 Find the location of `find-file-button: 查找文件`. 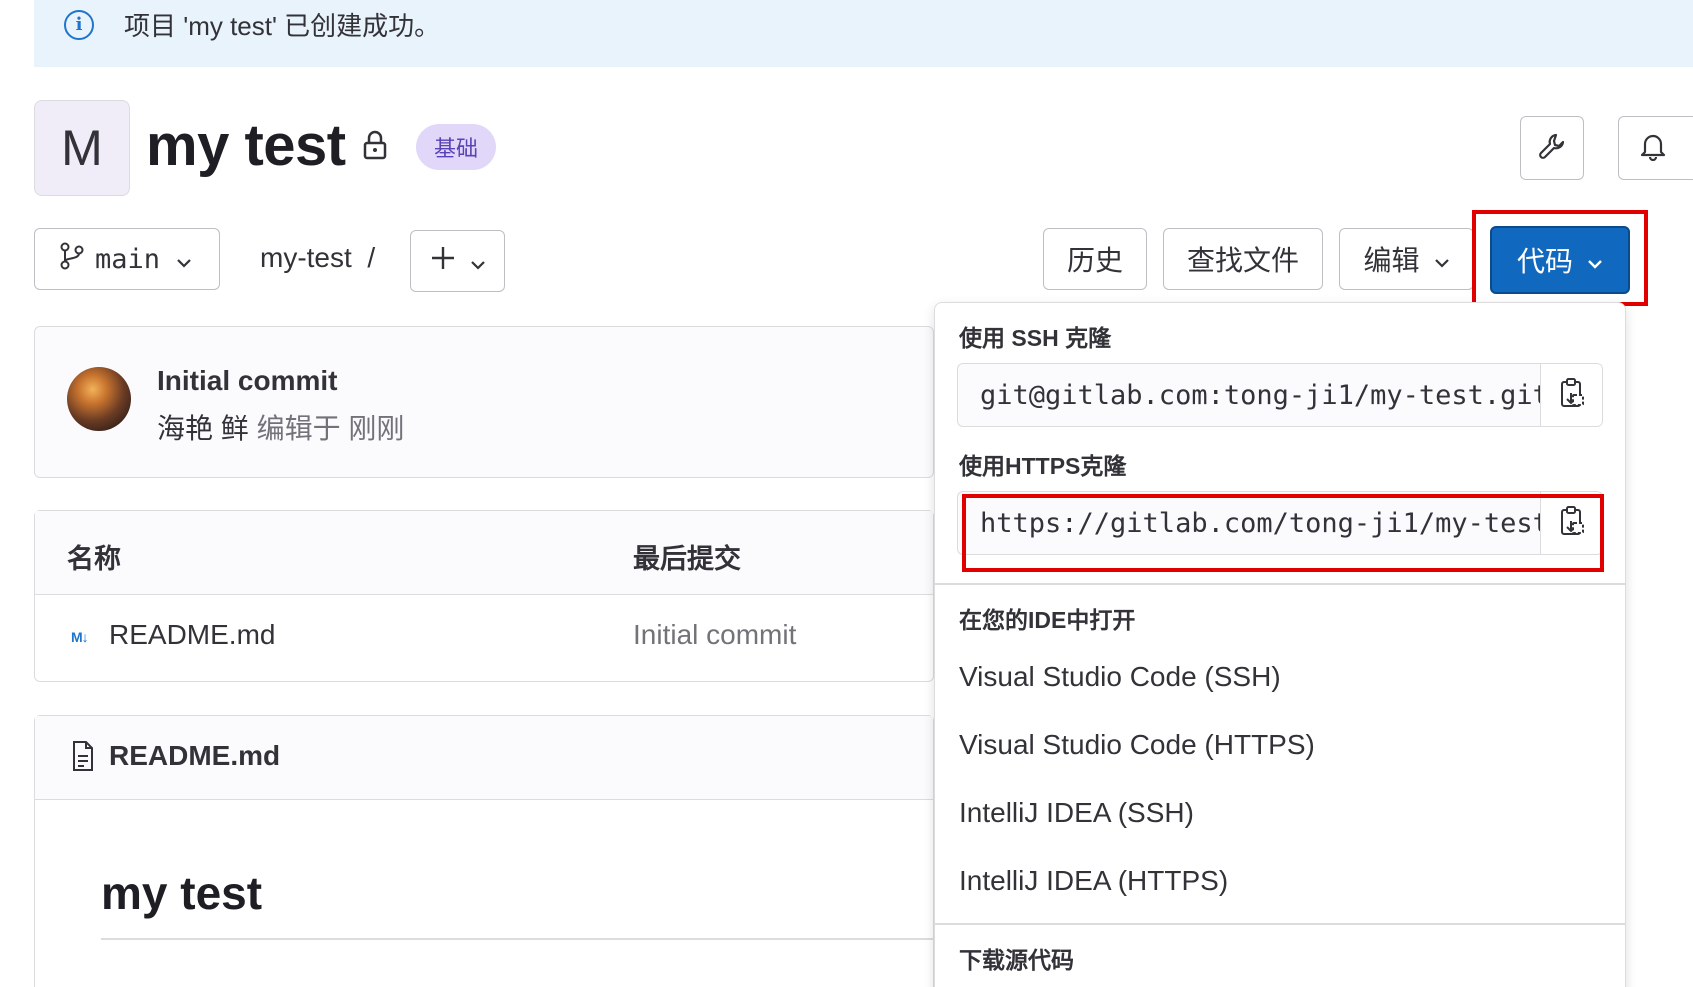

find-file-button: 查找文件 is located at coordinates (1243, 259).